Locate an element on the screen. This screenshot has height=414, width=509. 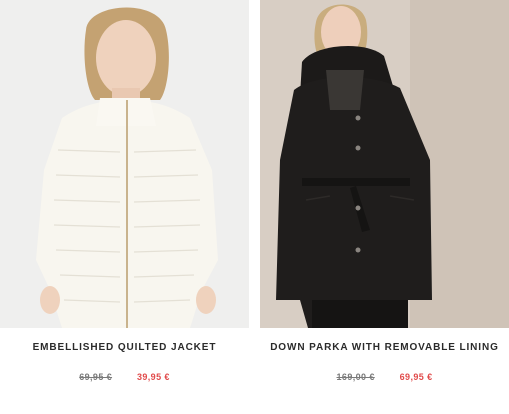
sale-price: 69,95 € is located at coordinates (416, 377).